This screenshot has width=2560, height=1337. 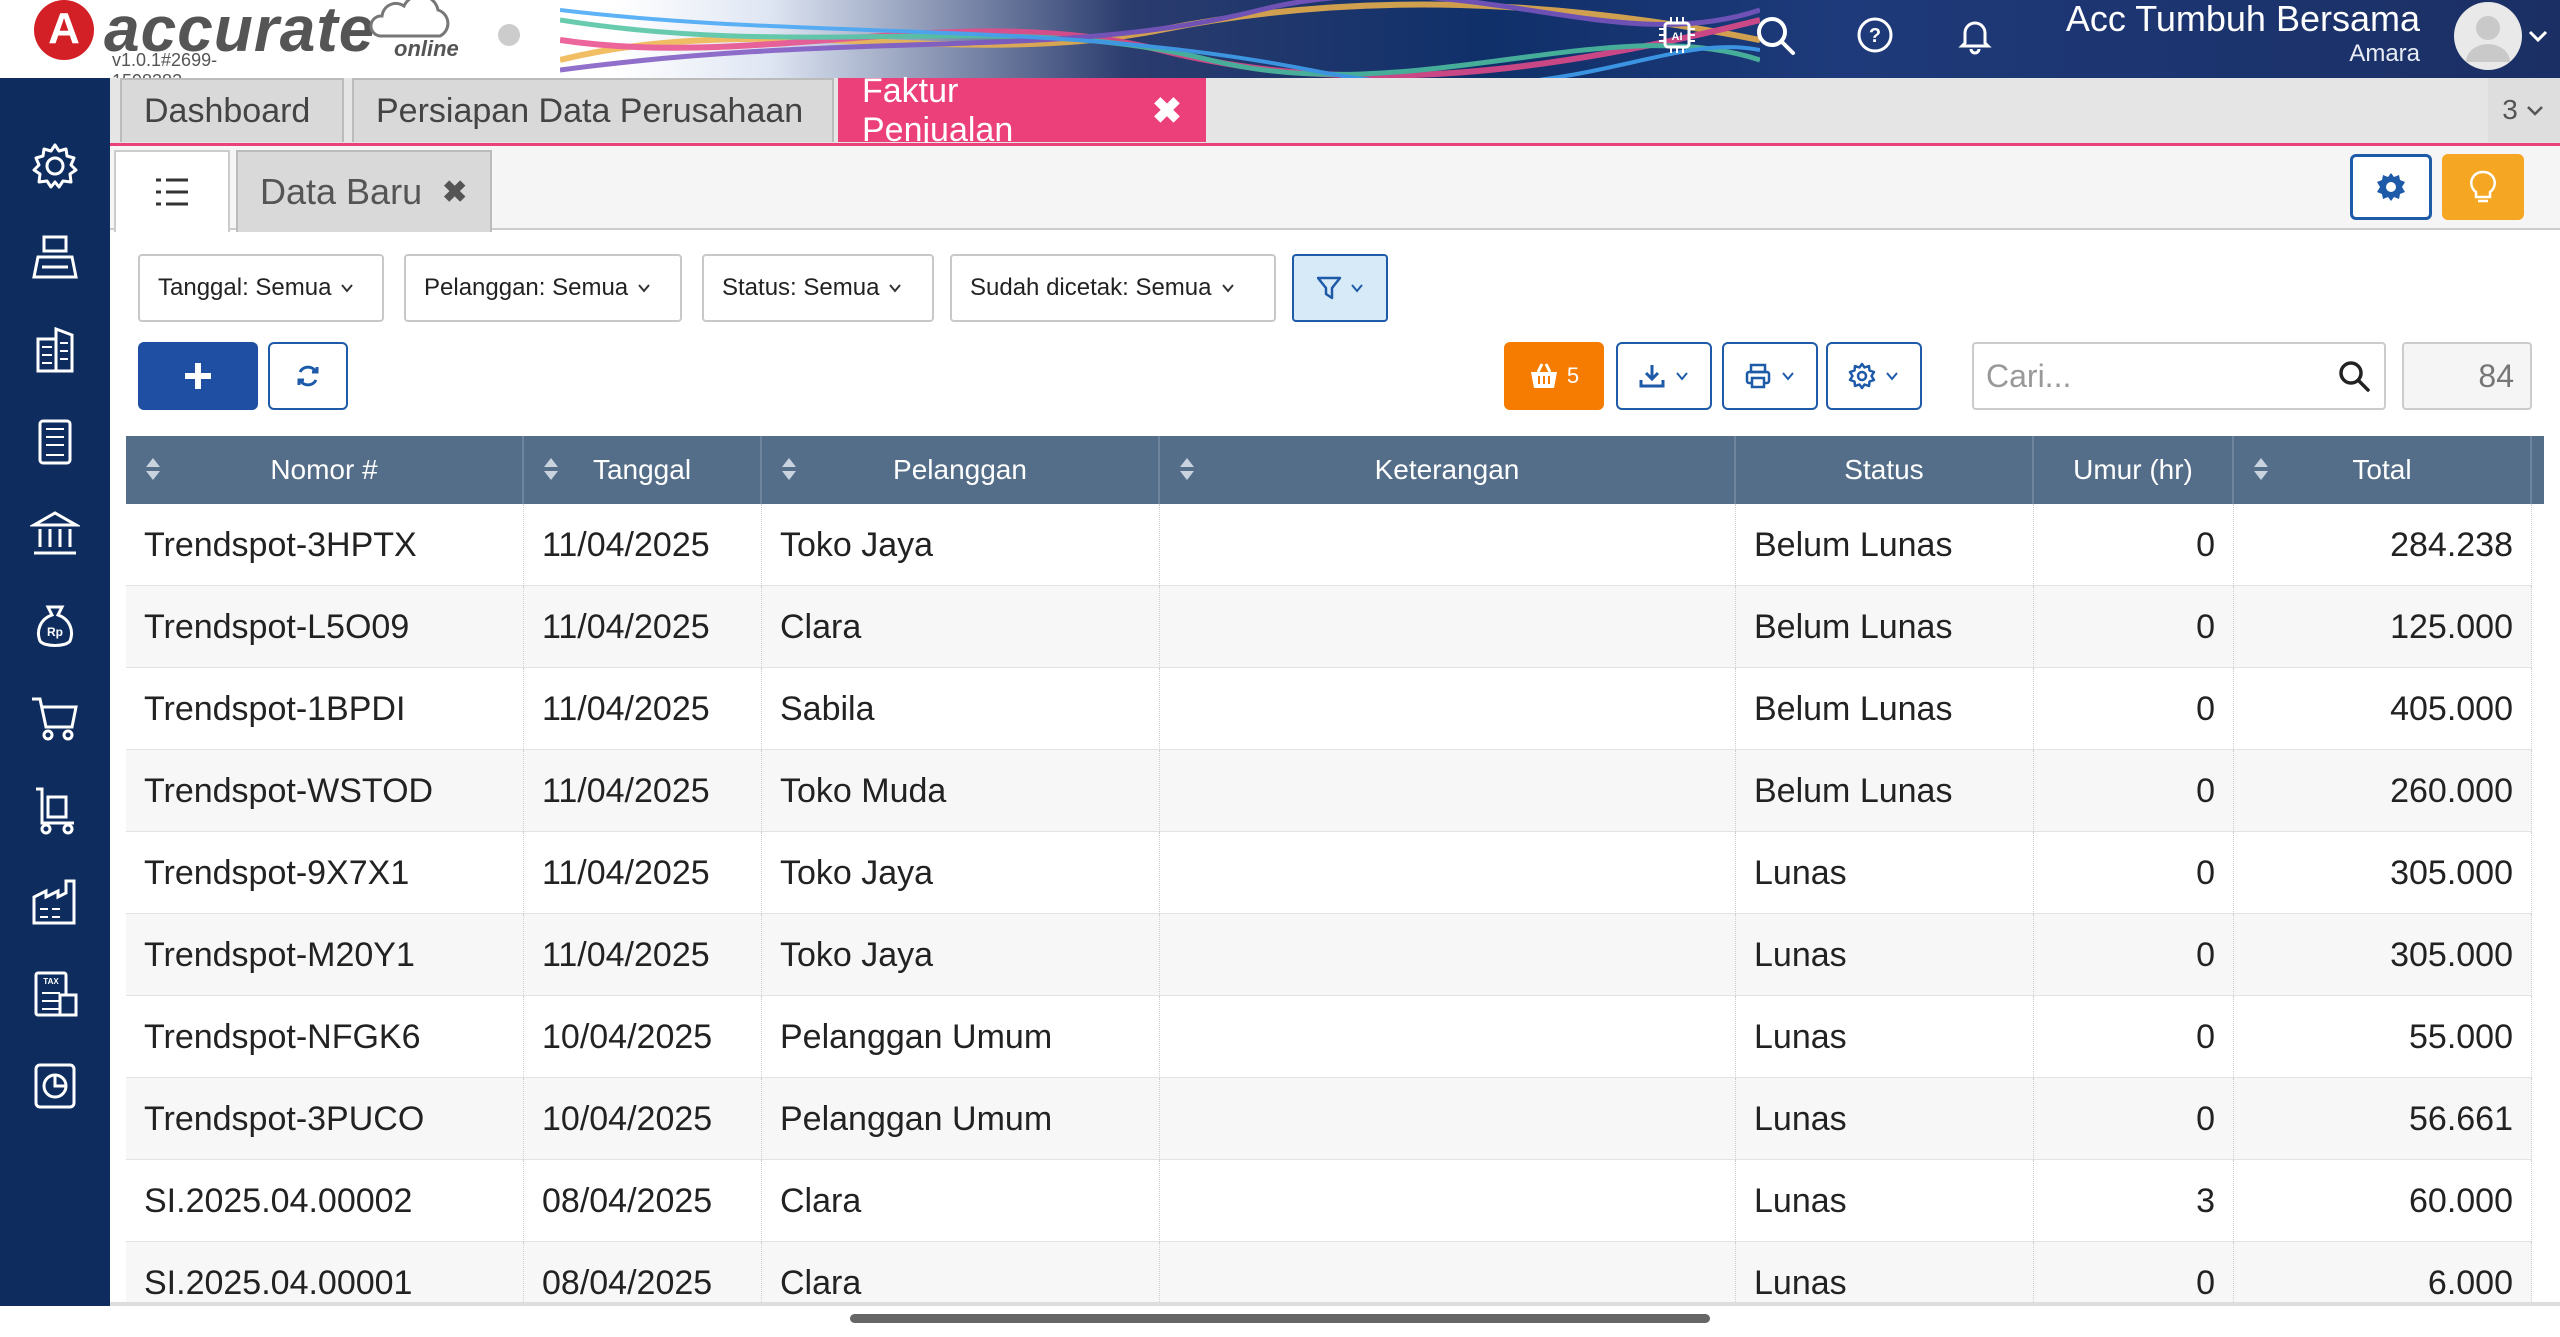 I want to click on cell-tanggal: 10/04/2025, so click(x=643, y=1037).